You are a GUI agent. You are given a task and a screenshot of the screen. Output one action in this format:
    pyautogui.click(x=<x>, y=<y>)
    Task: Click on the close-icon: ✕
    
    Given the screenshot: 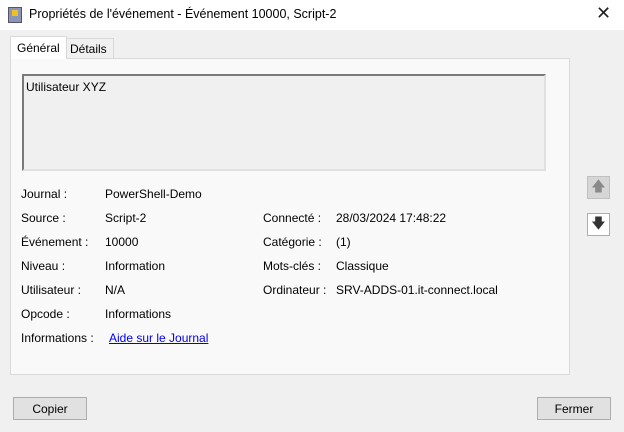 What is the action you would take?
    pyautogui.click(x=603, y=13)
    